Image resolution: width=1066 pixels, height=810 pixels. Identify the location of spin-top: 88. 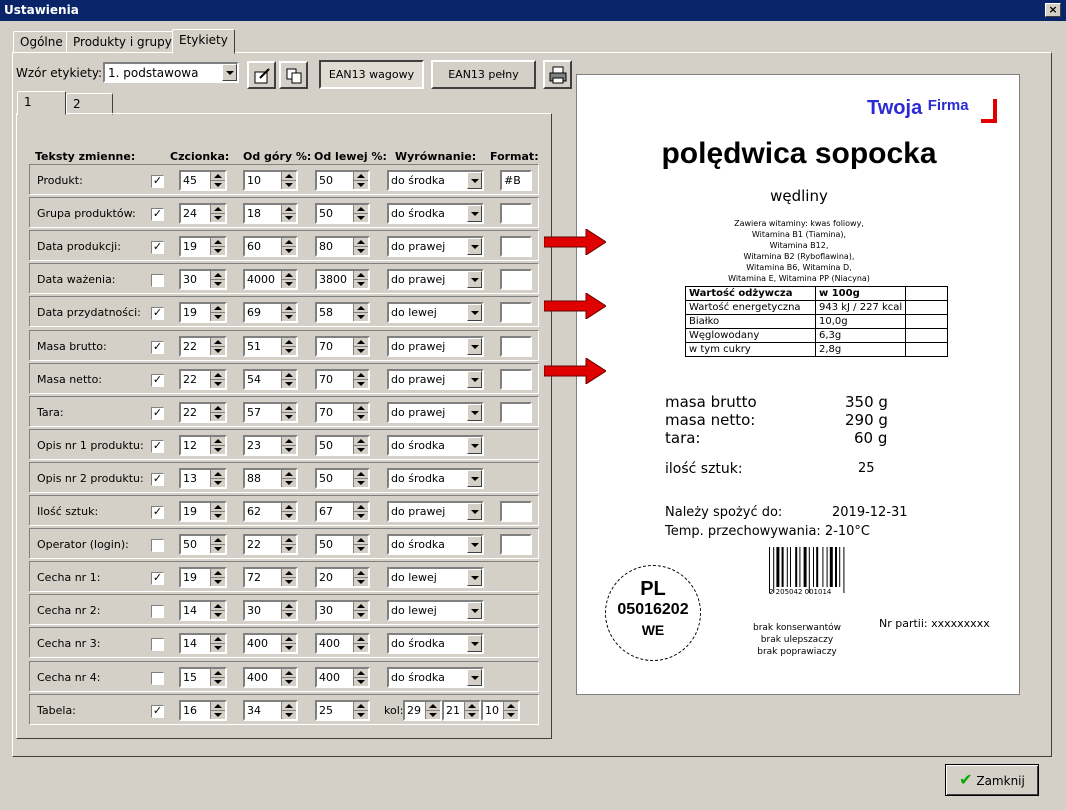
(270, 478).